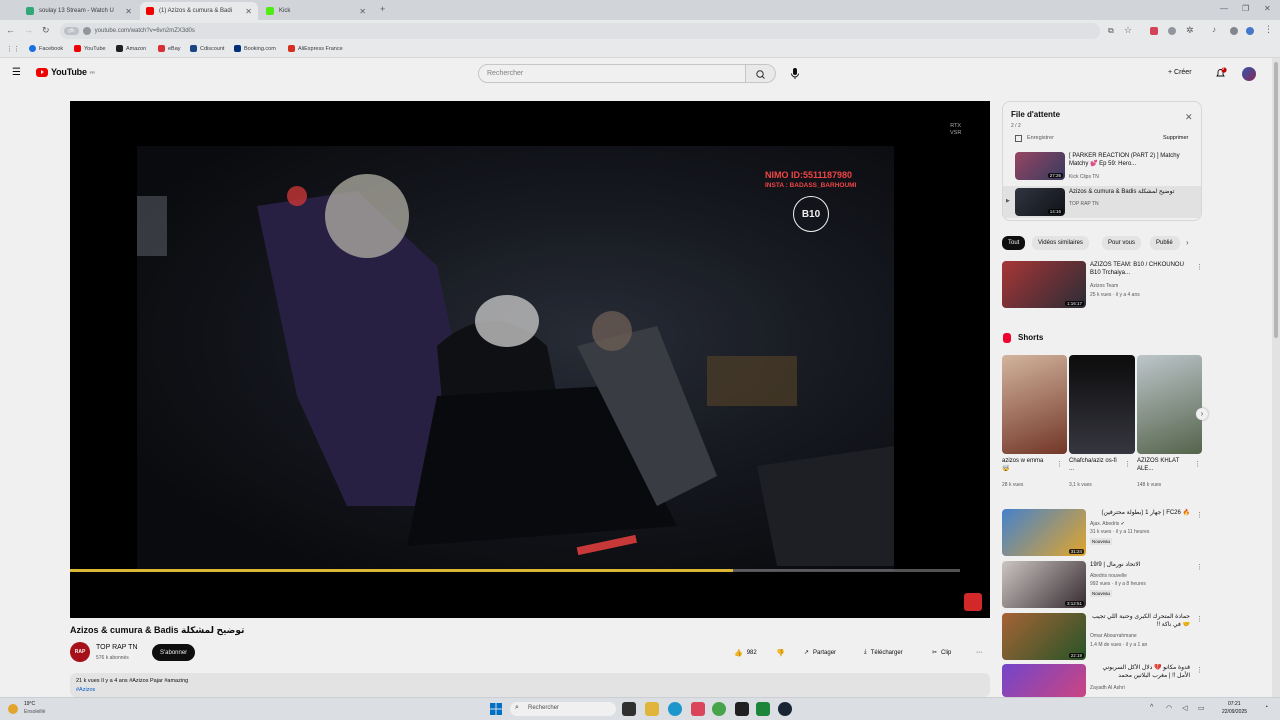  What do you see at coordinates (1267, 8) in the screenshot?
I see `window-close-icon: ✕` at bounding box center [1267, 8].